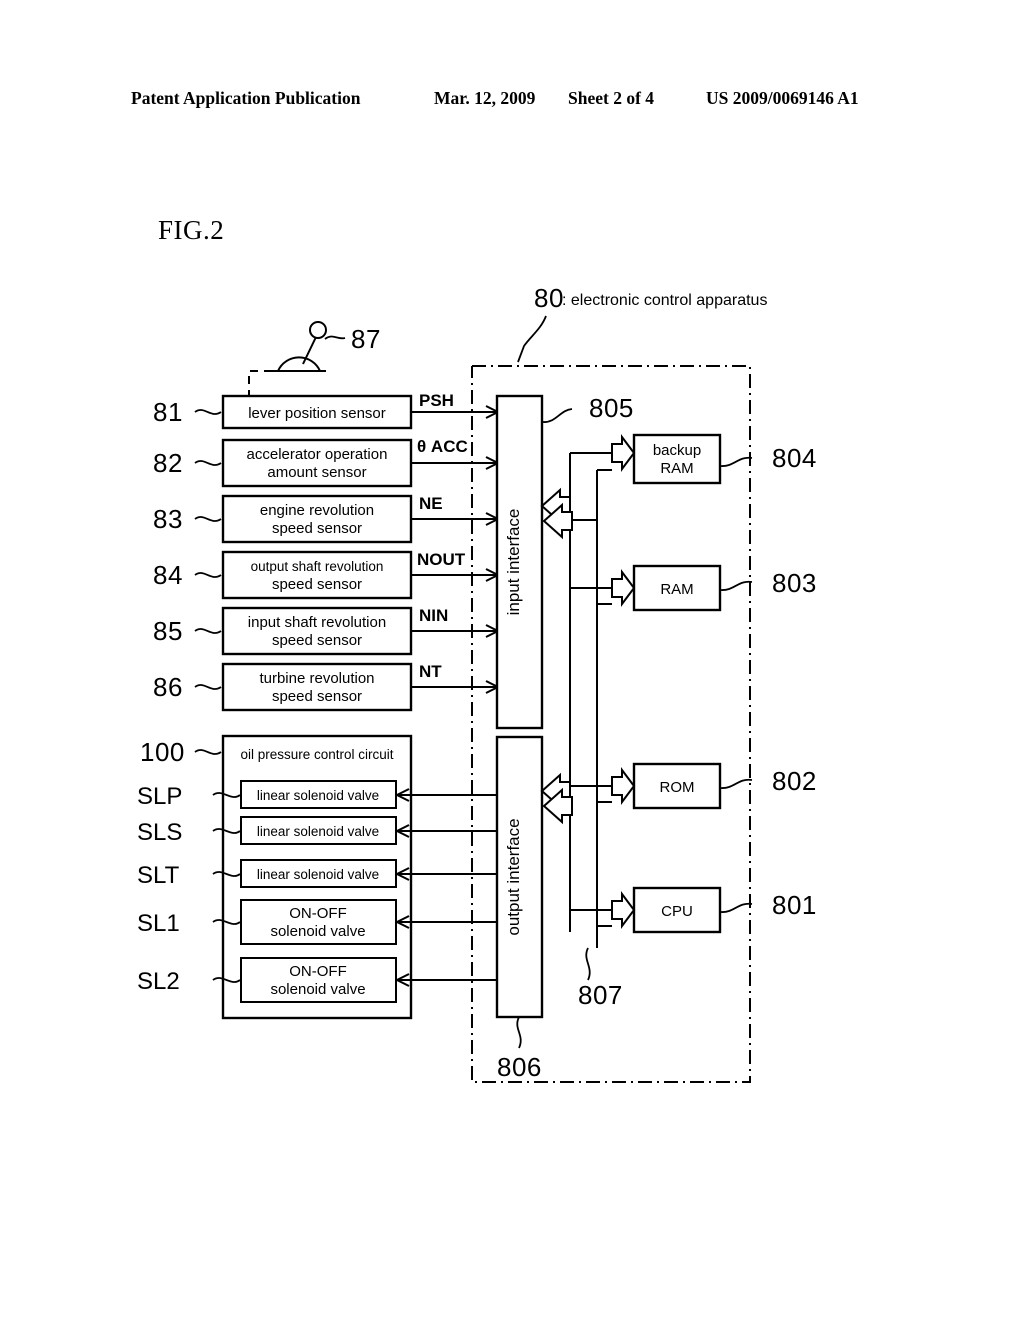 This screenshot has width=1024, height=1320. I want to click on valve-sl1-ref: SL1, so click(158, 923).